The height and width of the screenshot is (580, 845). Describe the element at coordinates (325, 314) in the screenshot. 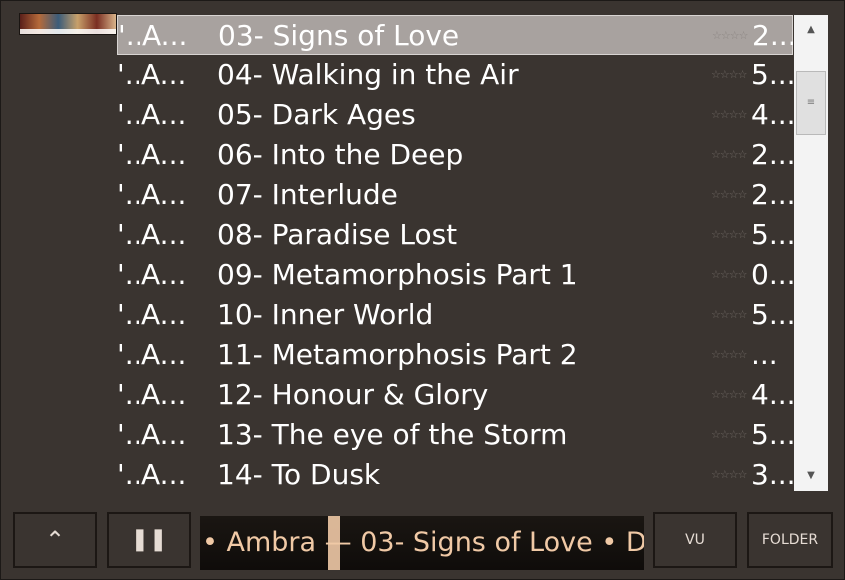

I see `track-title: 10- Inner World` at that location.